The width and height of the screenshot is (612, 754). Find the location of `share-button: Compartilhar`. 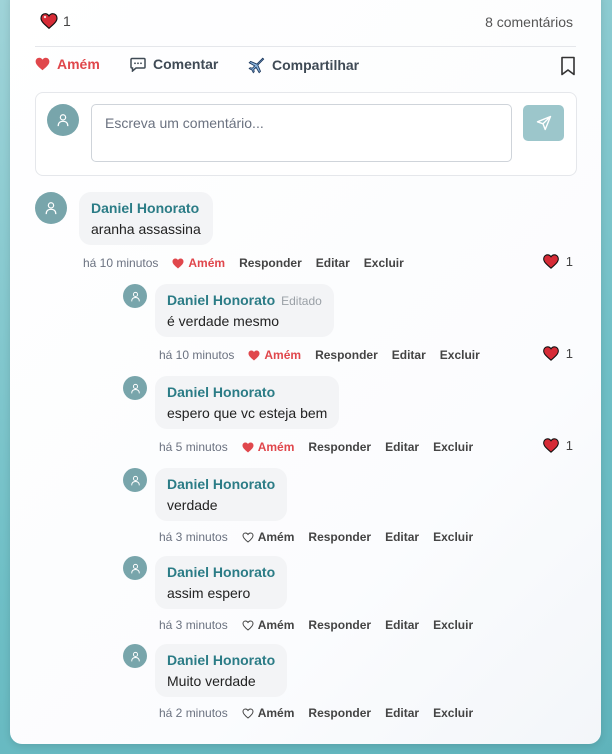

share-button: Compartilhar is located at coordinates (303, 65).